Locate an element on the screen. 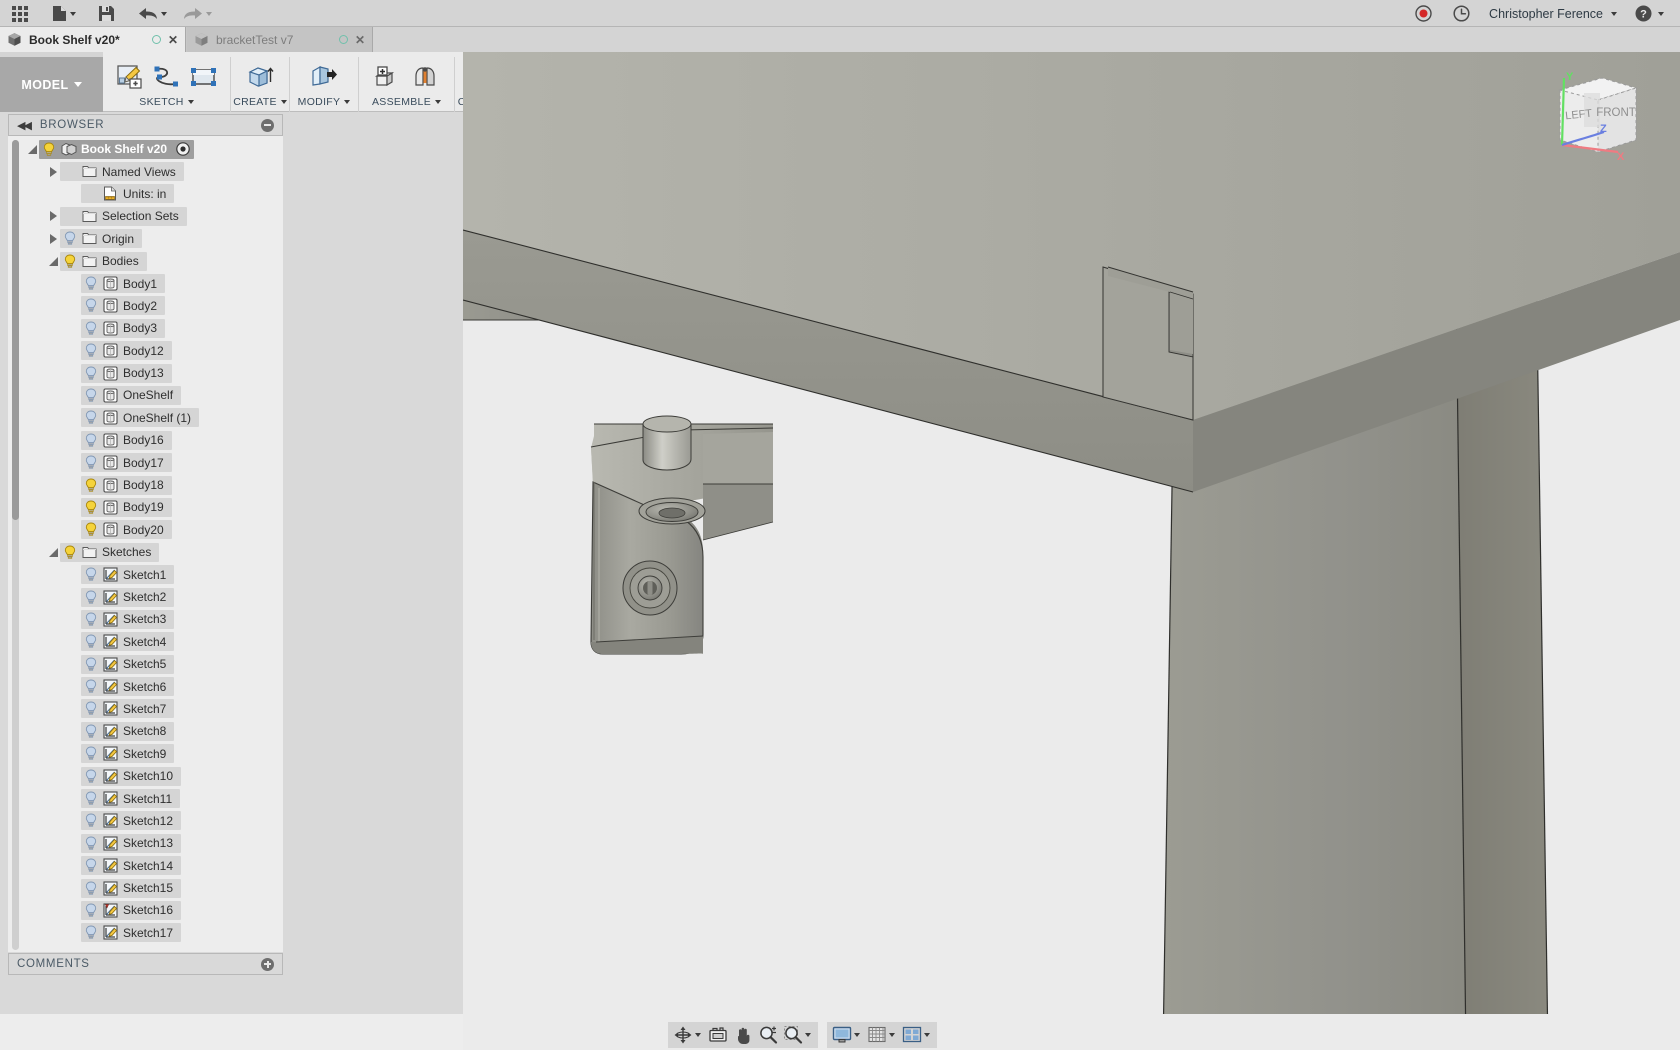 This screenshot has width=1680, height=1050. browser-tree-item-book-shelf-v20: Book Shelf v20 is located at coordinates (117, 149).